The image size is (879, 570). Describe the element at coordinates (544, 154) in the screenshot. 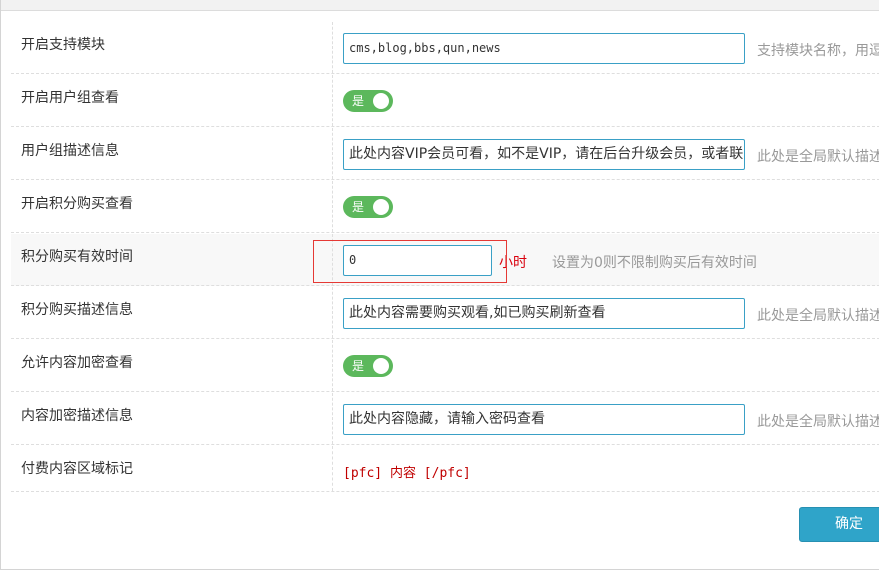

I see `usergroup-desc-input: 此处内容VIP会员可看，如不是VIP，请在后台升级会员，或者联系` at that location.